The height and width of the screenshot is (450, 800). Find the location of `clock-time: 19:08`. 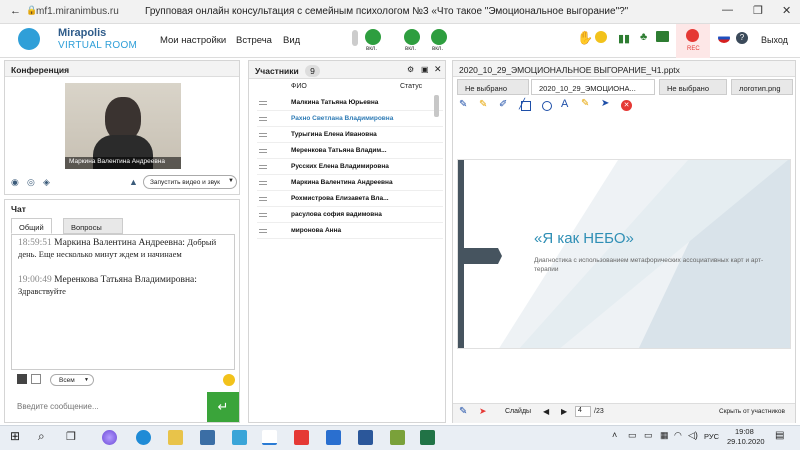

clock-time: 19:08 is located at coordinates (744, 431).